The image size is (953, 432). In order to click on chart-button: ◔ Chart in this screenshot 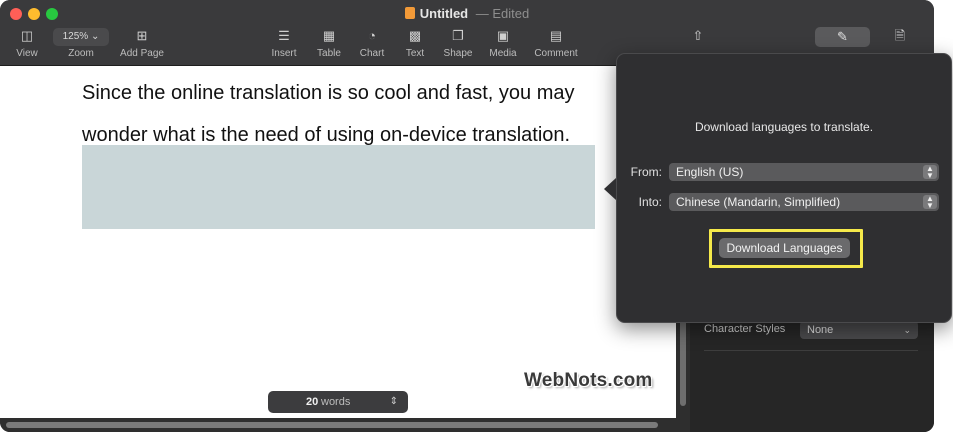, I will do `click(372, 43)`.